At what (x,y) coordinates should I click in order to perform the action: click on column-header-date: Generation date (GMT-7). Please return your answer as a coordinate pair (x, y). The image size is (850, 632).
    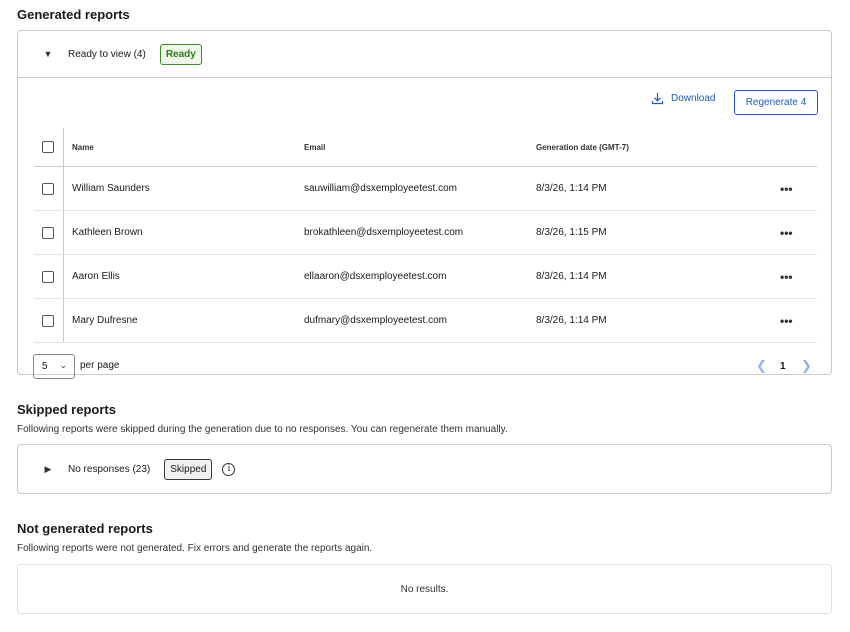
    Looking at the image, I should click on (582, 147).